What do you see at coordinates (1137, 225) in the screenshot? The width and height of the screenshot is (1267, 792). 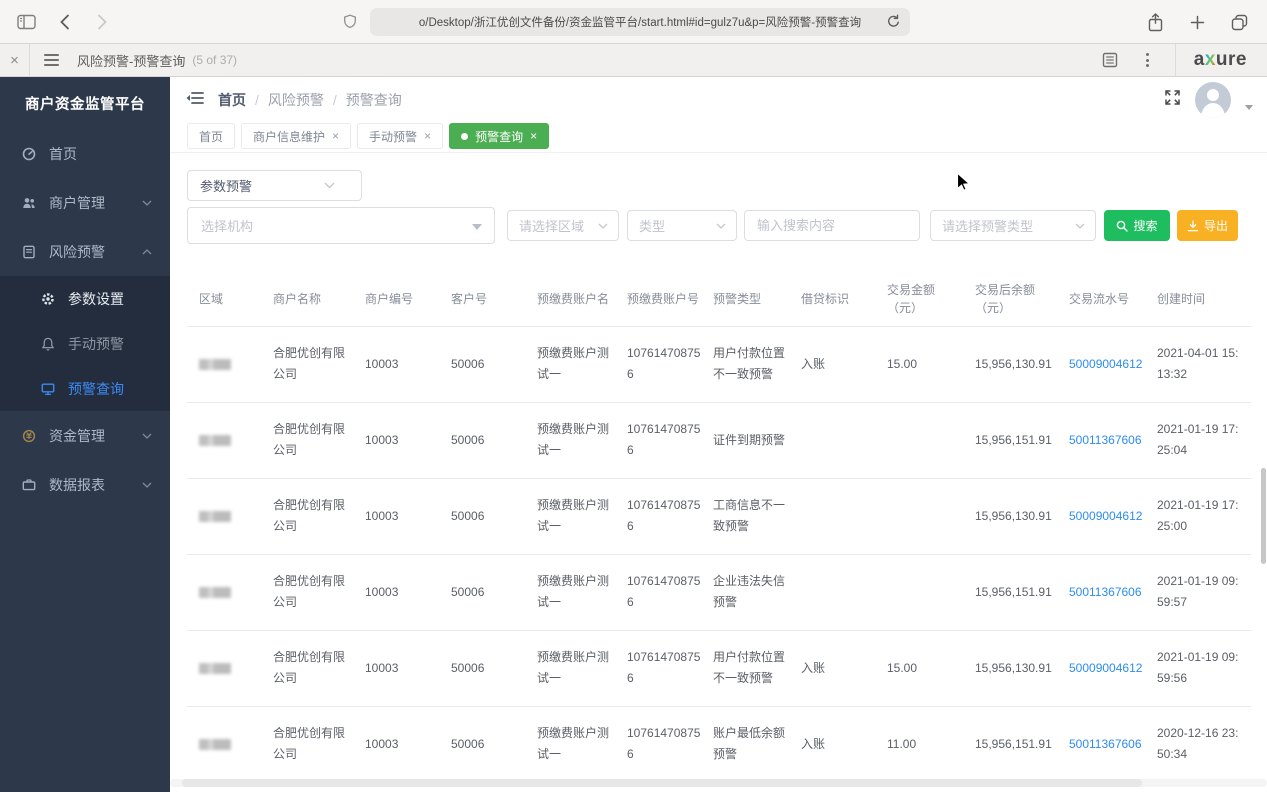 I see `search-button: 搜索` at bounding box center [1137, 225].